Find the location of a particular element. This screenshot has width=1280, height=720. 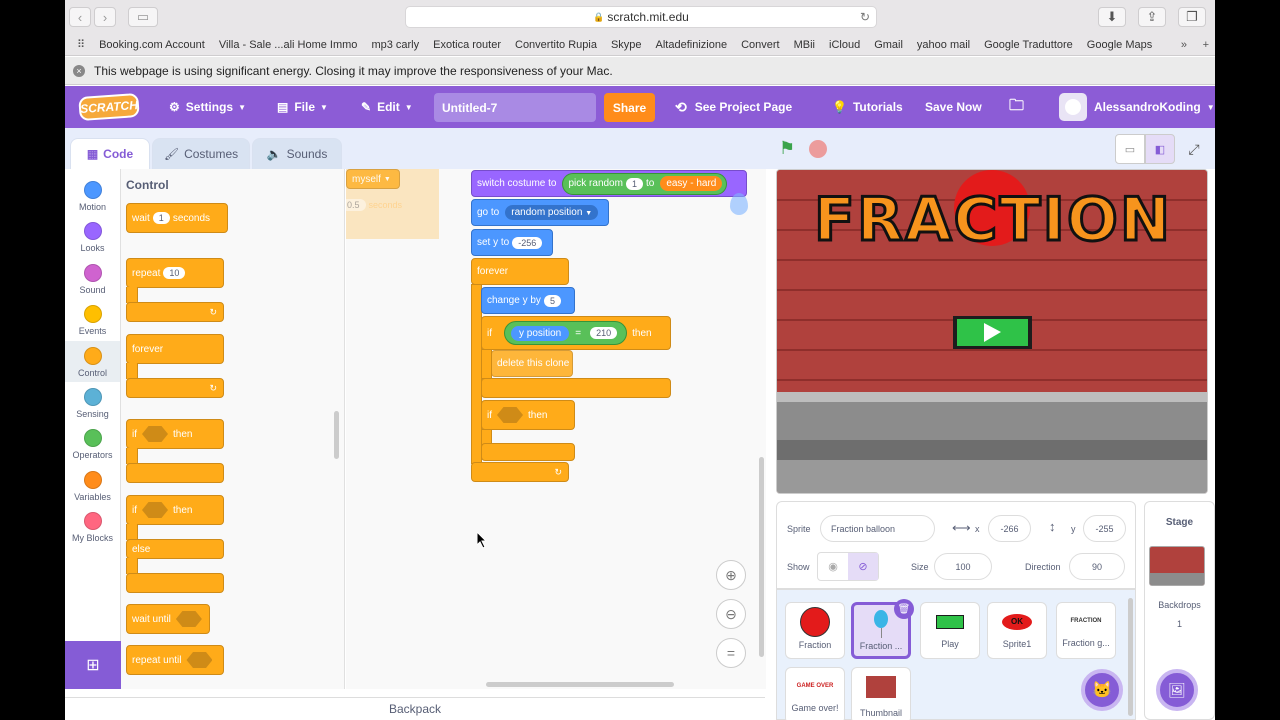

downloads-button: ⬇ is located at coordinates (1112, 17).